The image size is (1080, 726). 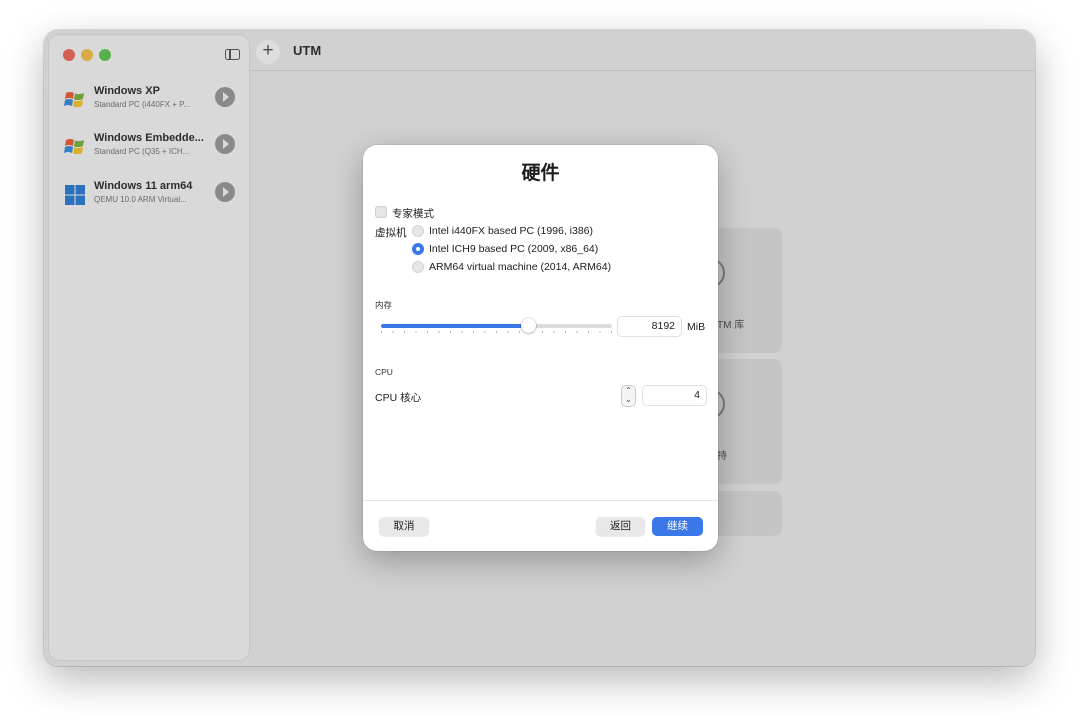 What do you see at coordinates (384, 305) in the screenshot?
I see `memory-section-label: 内存` at bounding box center [384, 305].